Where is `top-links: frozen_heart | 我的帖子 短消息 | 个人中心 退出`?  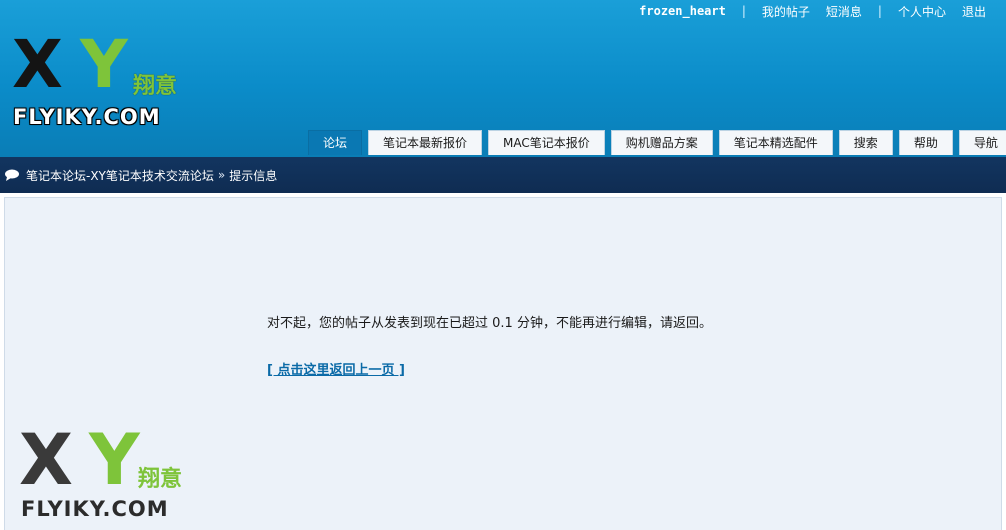
top-links: frozen_heart | 我的帖子 短消息 | 个人中心 退出 is located at coordinates (812, 11).